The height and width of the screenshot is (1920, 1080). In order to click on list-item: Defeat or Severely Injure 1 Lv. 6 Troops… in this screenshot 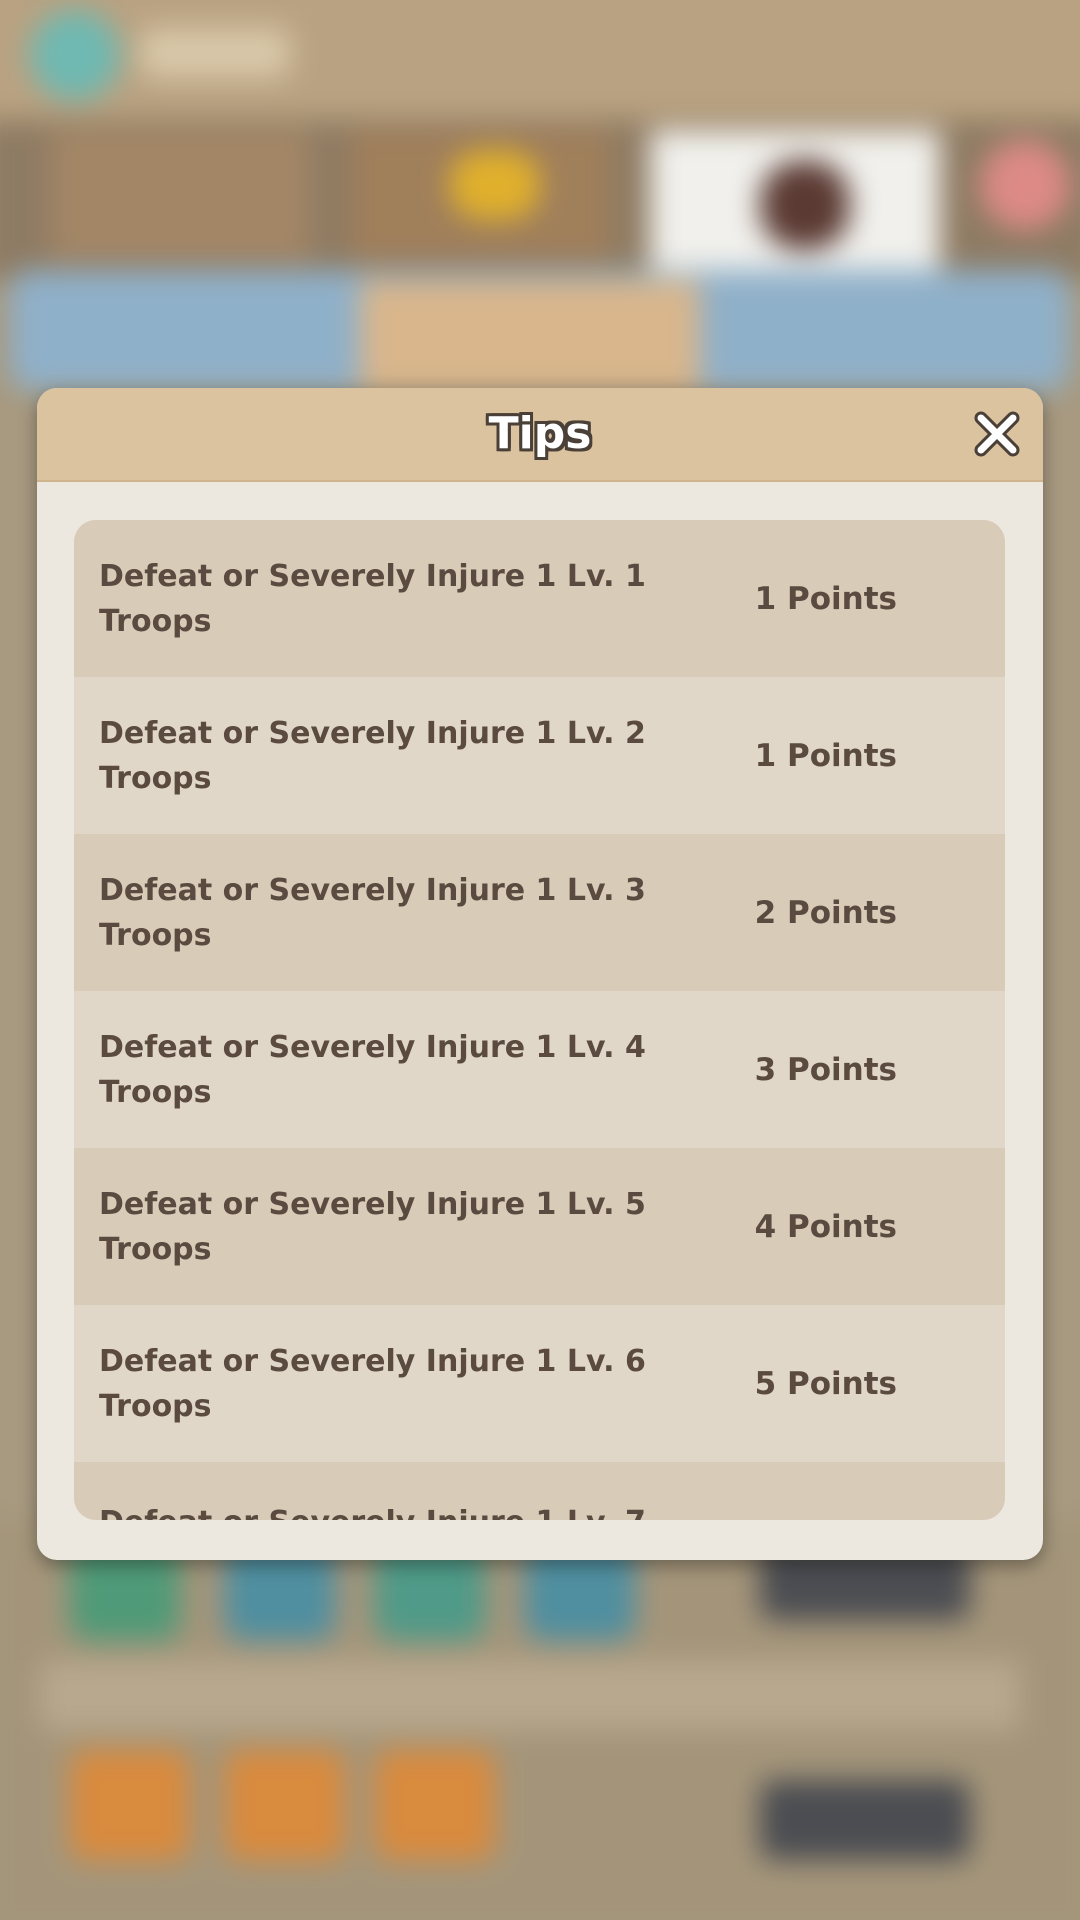, I will do `click(539, 1383)`.